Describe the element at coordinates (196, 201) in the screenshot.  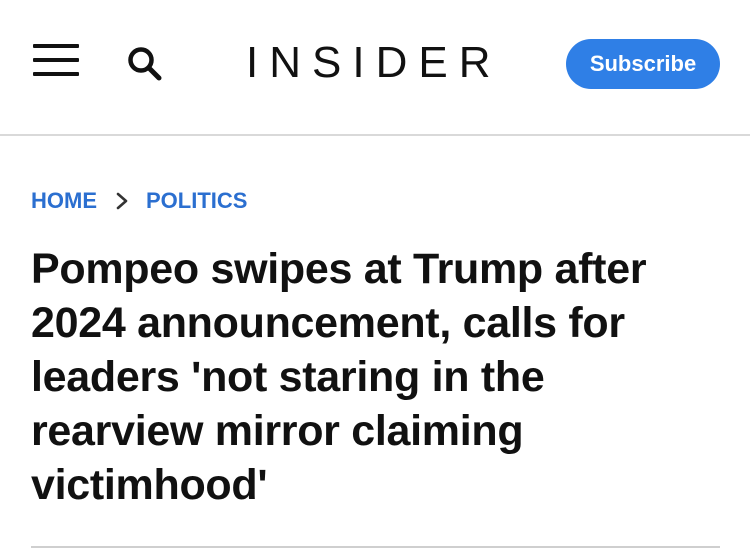
I see `breadcrumb-politics-link: POLITICS` at that location.